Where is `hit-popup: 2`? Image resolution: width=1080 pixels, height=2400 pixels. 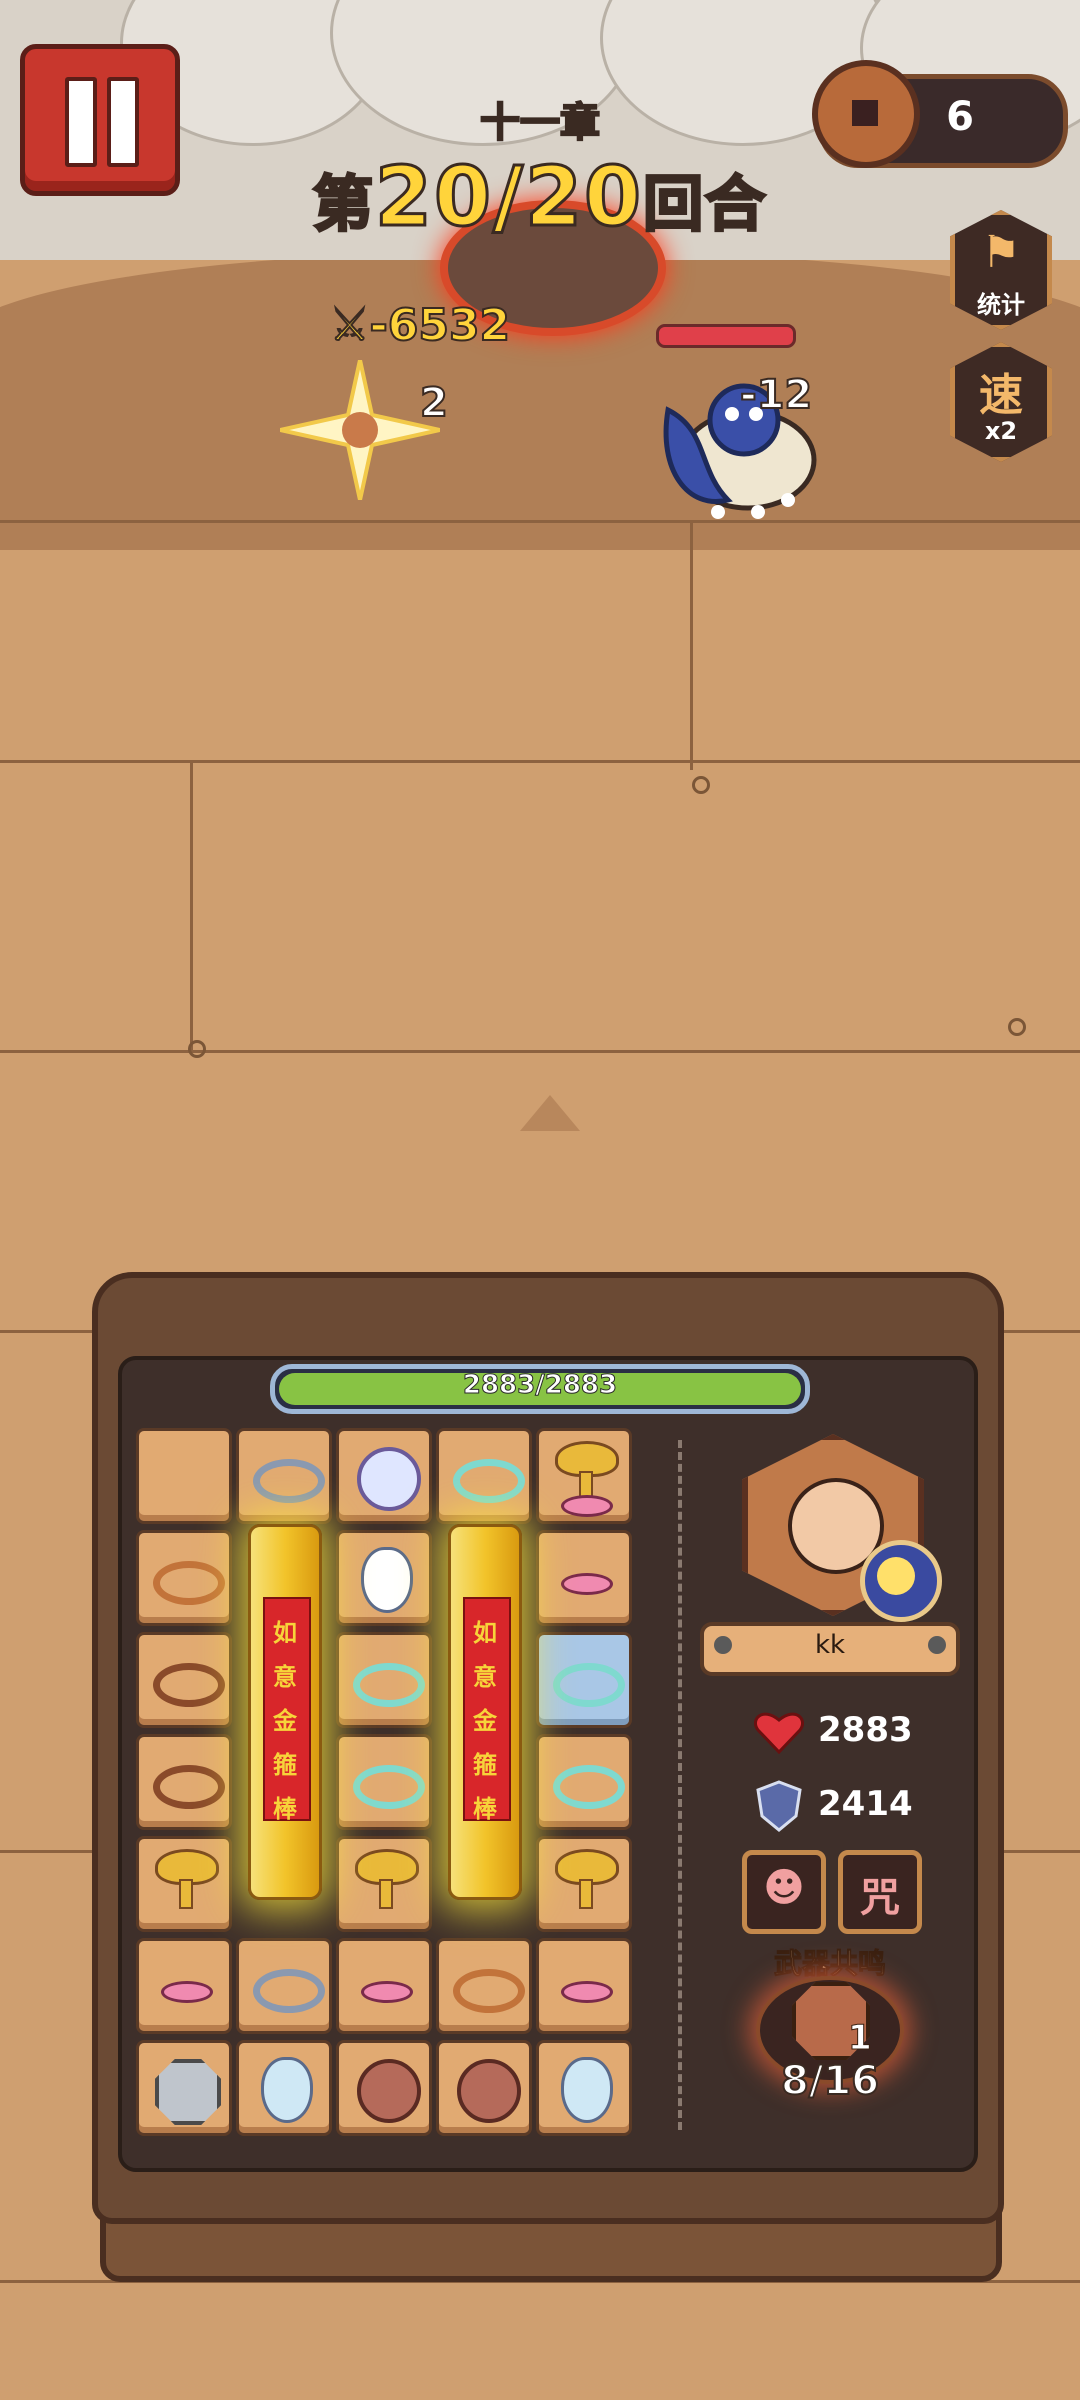 hit-popup: 2 is located at coordinates (434, 403).